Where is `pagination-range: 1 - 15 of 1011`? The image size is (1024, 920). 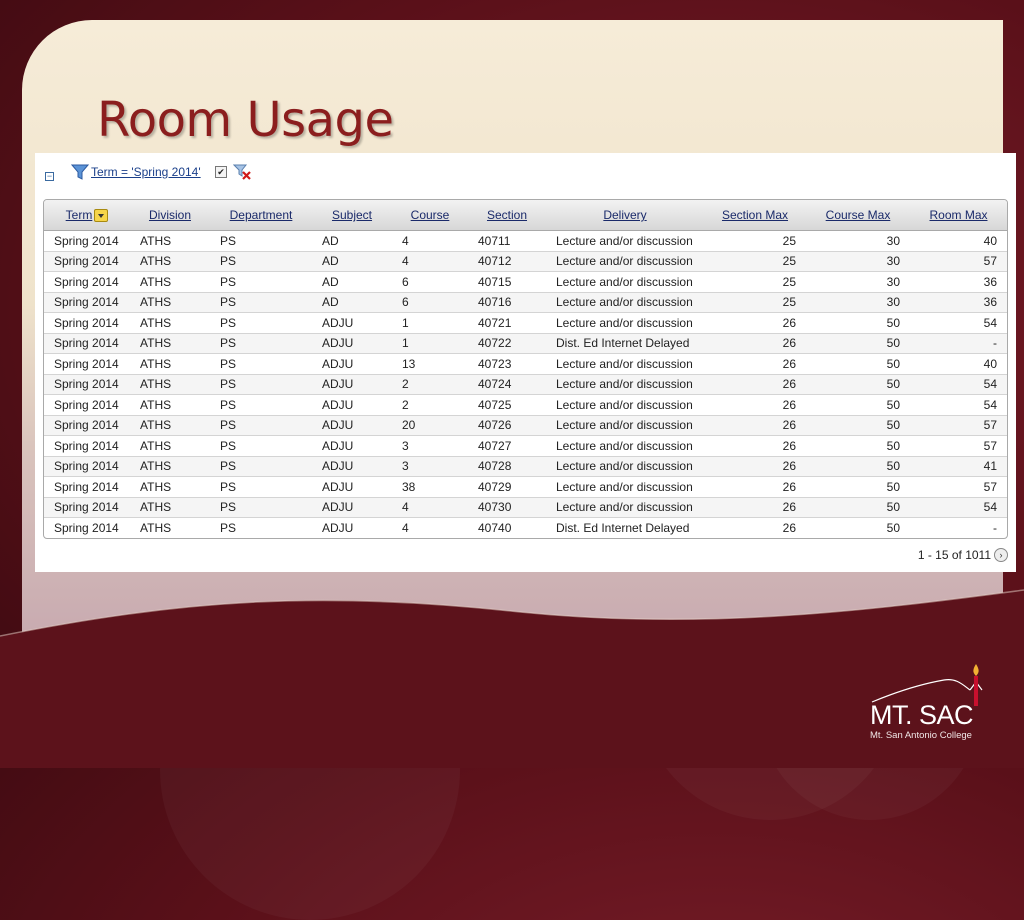 pagination-range: 1 - 15 of 1011 is located at coordinates (954, 555).